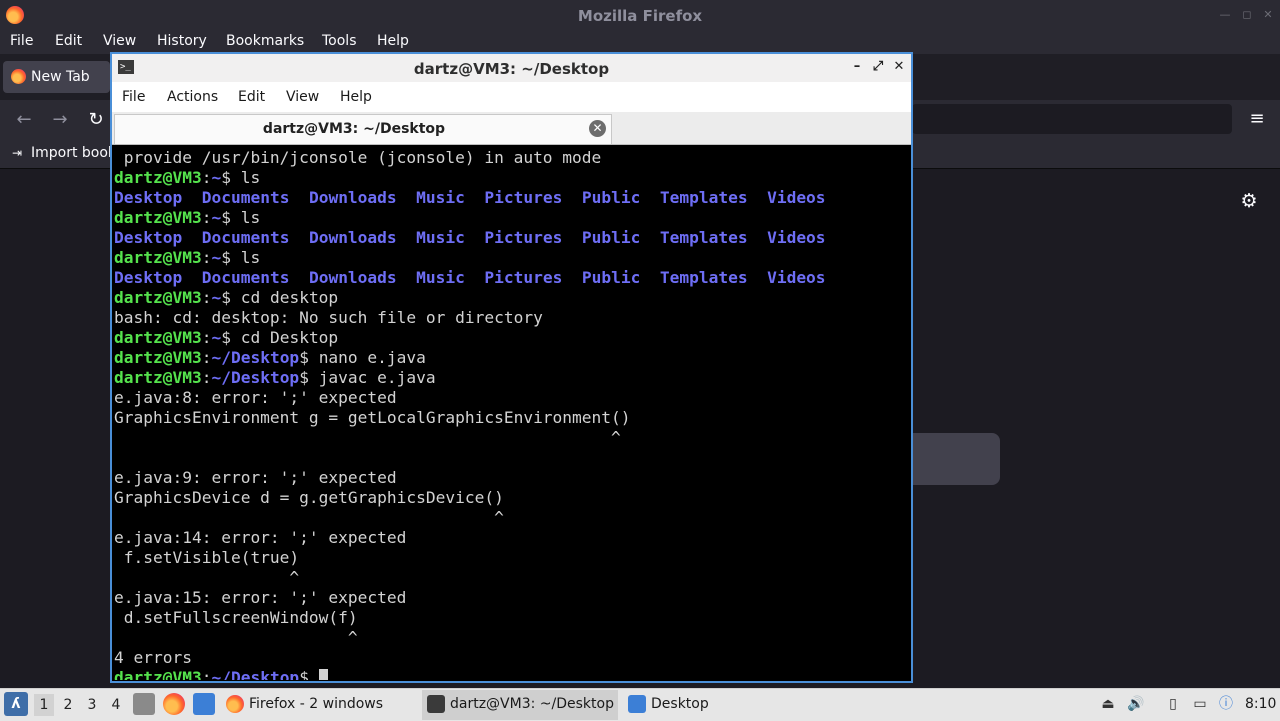 The width and height of the screenshot is (1280, 721). Describe the element at coordinates (1249, 201) in the screenshot. I see `settings-gear-icon: ⚙` at that location.